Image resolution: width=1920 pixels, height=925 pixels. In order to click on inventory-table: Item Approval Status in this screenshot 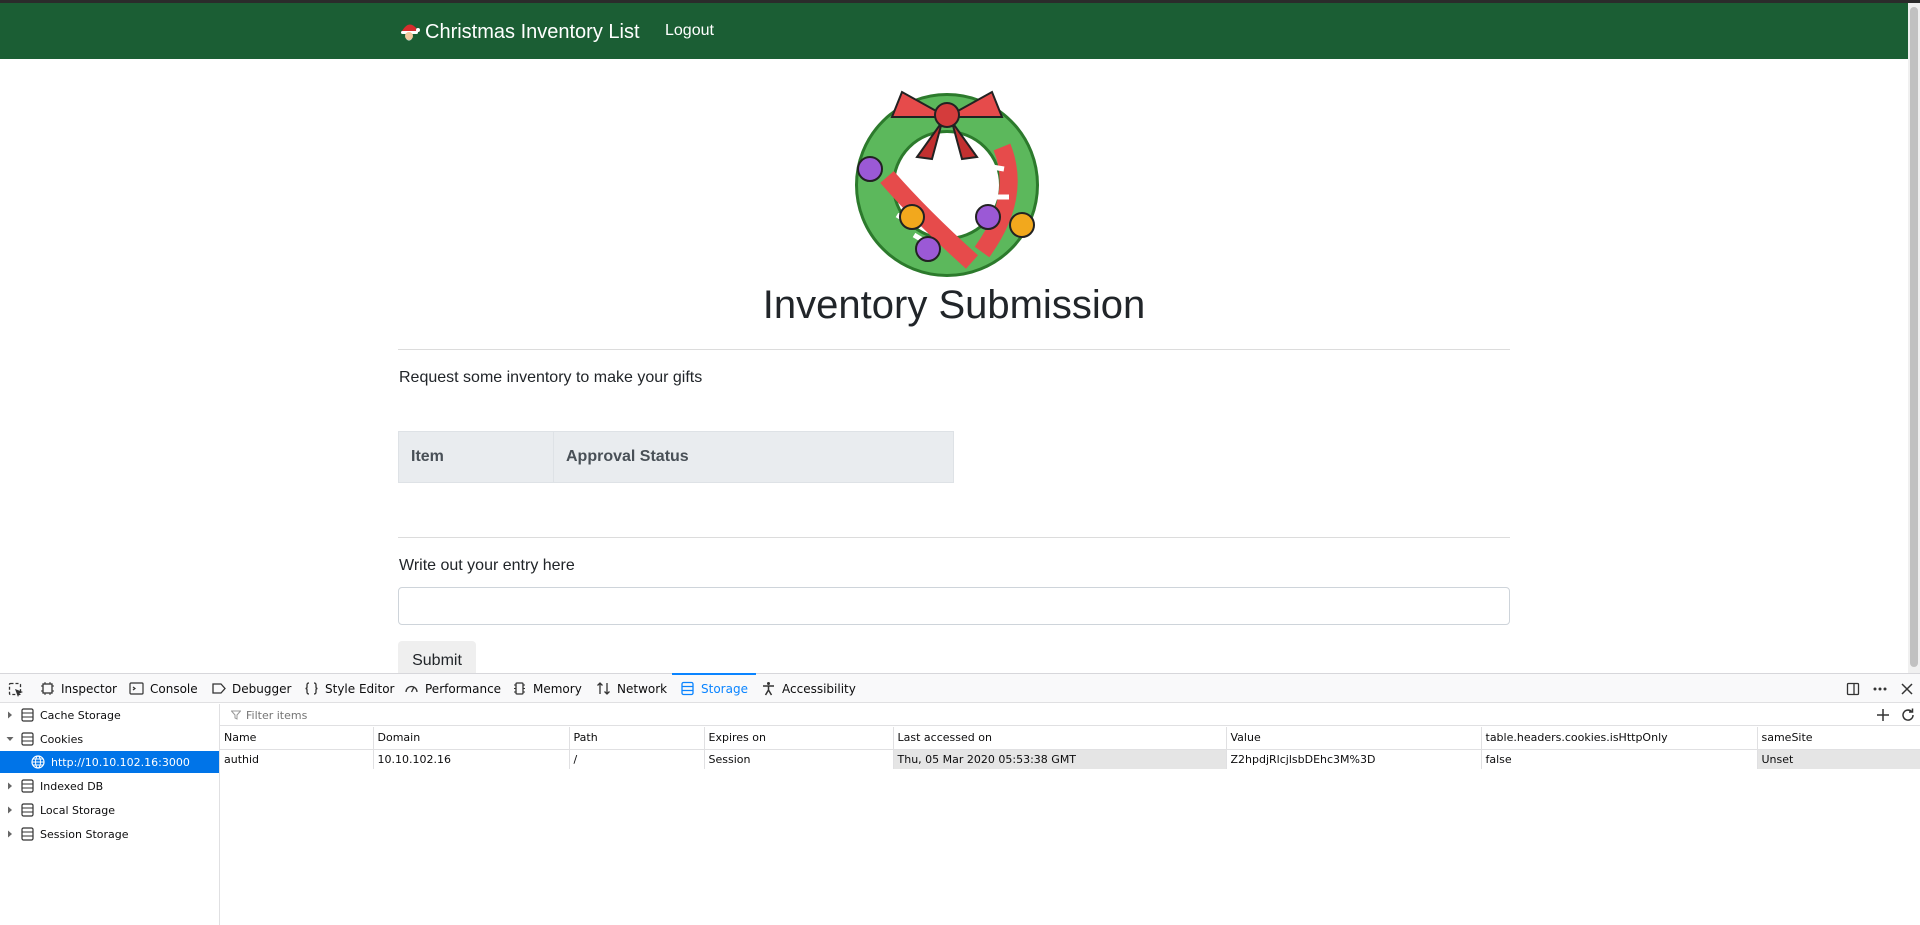, I will do `click(676, 457)`.